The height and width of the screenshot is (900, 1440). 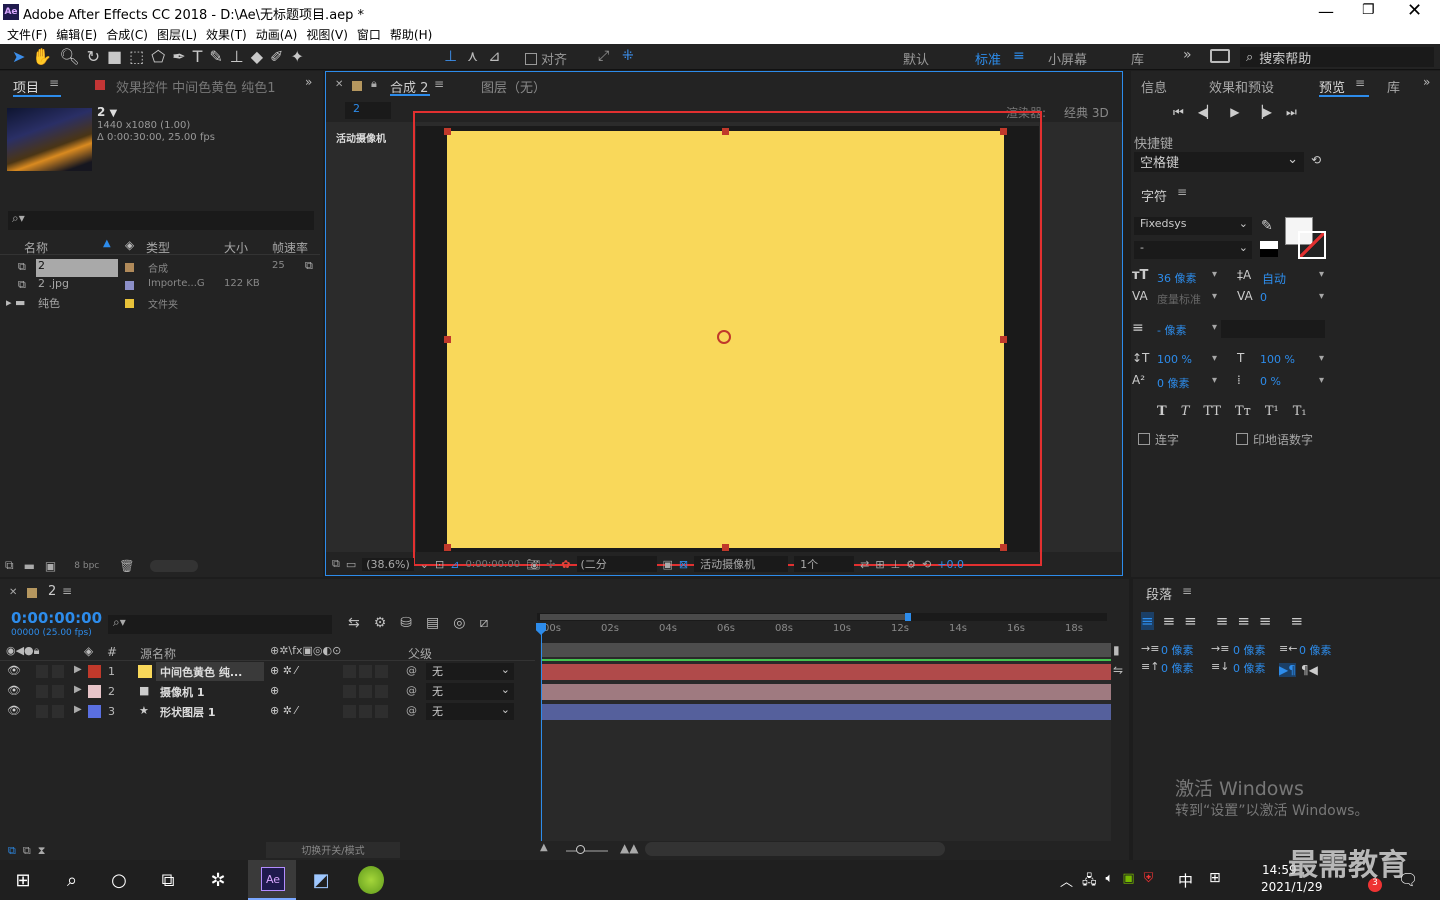 I want to click on kerning-value: 度量标准, so click(x=1179, y=299).